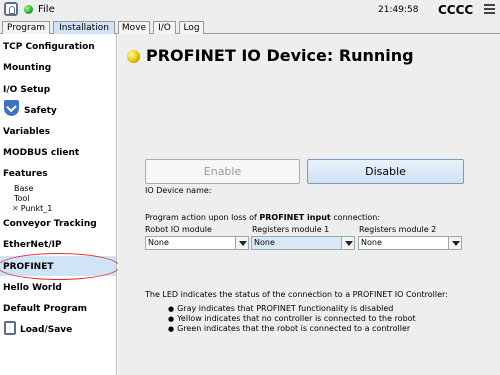 The width and height of the screenshot is (500, 375). What do you see at coordinates (164, 27) in the screenshot?
I see `tab-io: I/O` at bounding box center [164, 27].